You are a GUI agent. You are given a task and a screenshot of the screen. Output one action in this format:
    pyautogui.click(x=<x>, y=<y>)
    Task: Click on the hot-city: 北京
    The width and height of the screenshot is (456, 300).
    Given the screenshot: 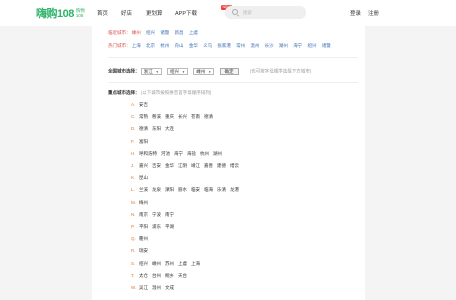 What is the action you would take?
    pyautogui.click(x=150, y=45)
    